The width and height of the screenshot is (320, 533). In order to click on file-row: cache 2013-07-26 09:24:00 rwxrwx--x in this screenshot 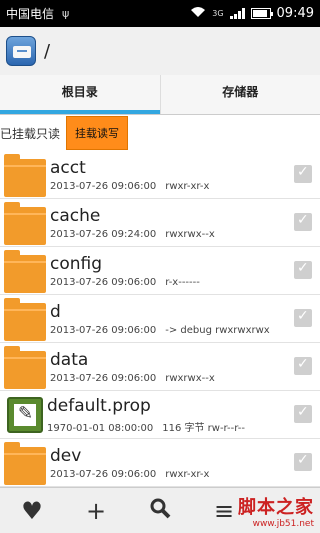, I will do `click(160, 223)`.